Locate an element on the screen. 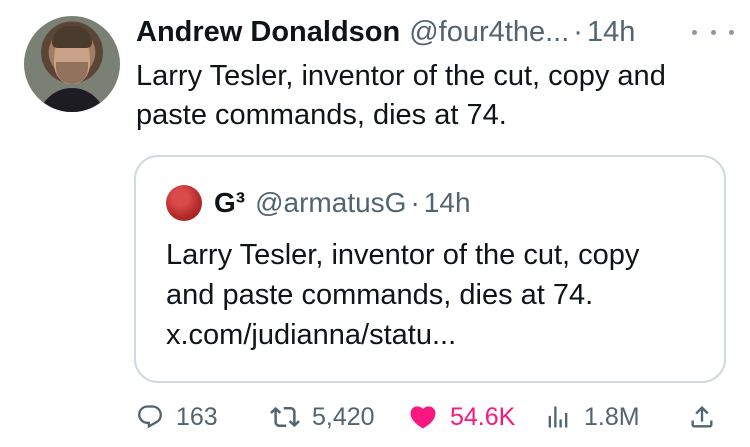  quoted-author-name: G³ is located at coordinates (229, 203).